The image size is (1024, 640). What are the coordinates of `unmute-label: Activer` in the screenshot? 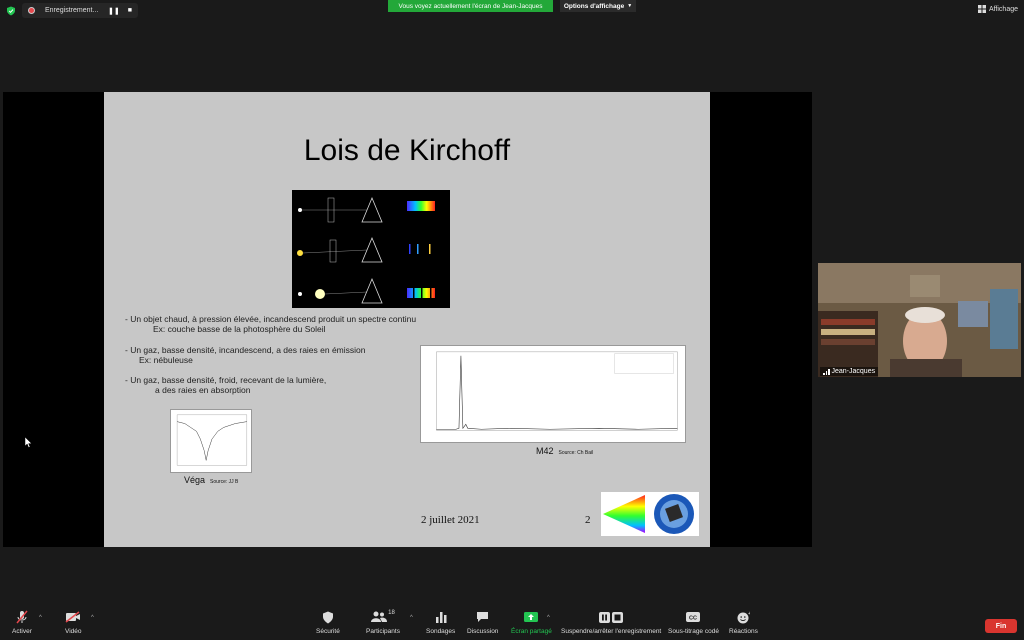 It's located at (22, 631).